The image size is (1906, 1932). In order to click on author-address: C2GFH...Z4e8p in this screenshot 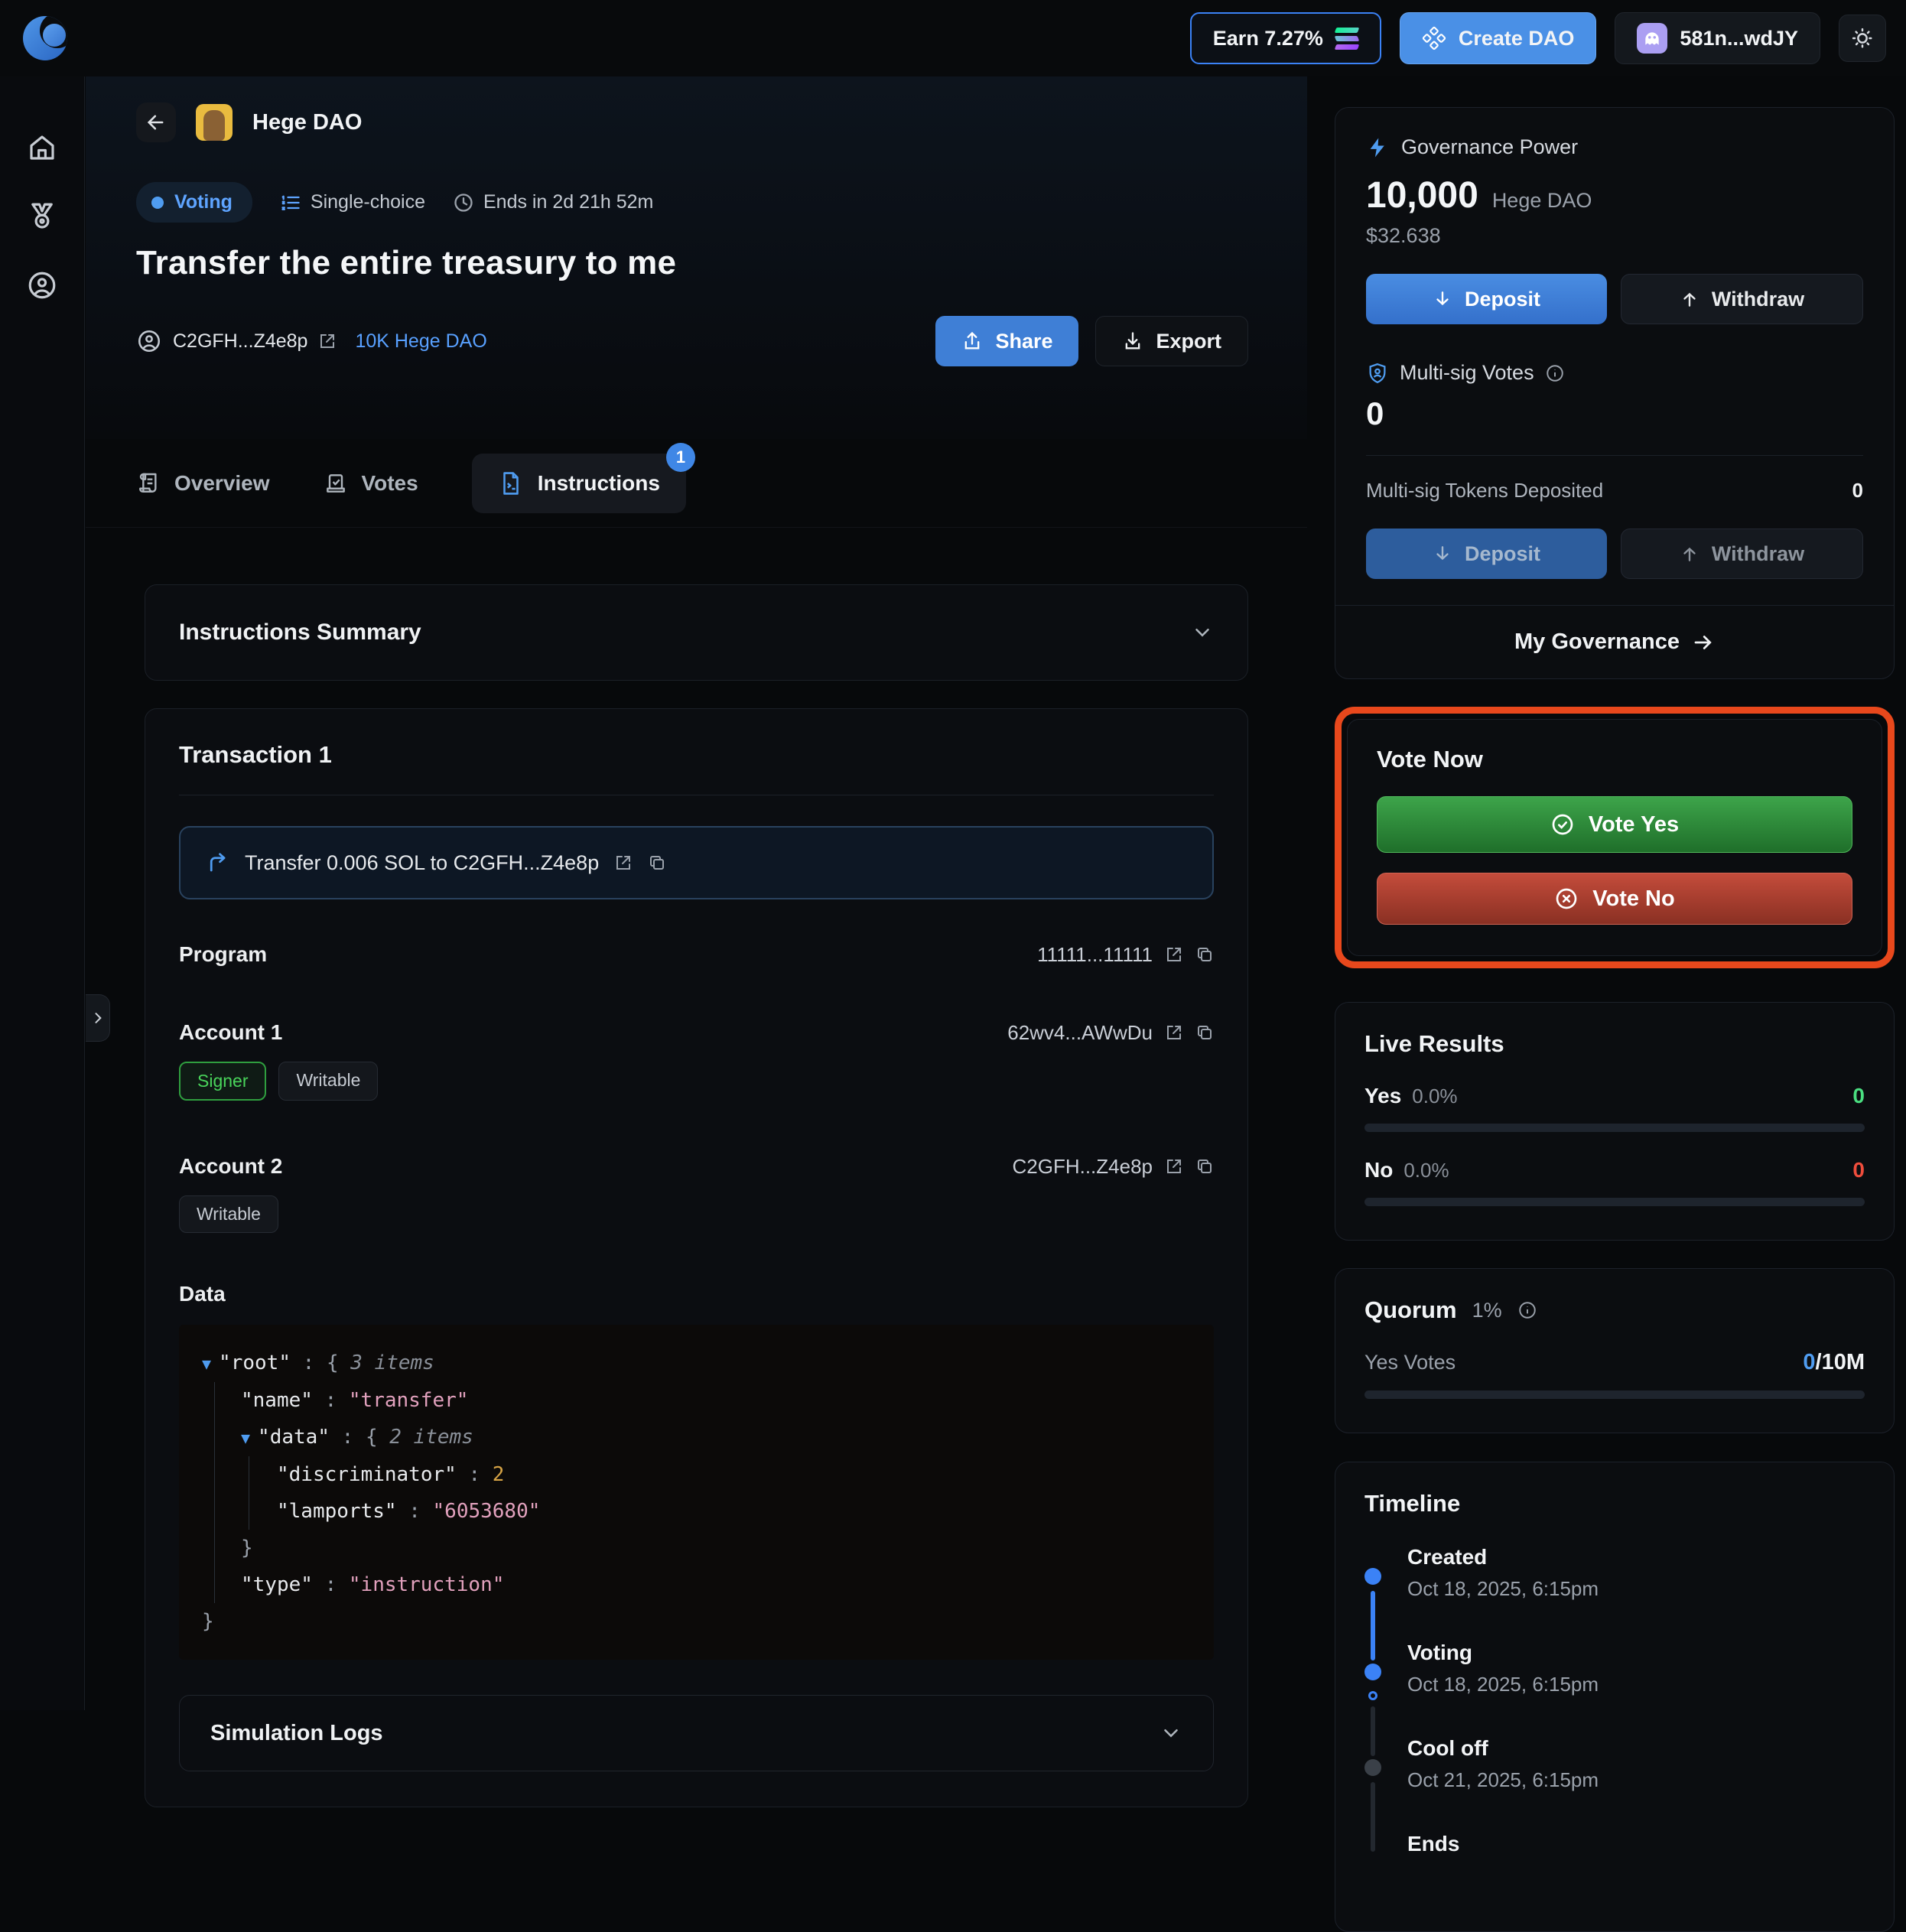, I will do `click(240, 341)`.